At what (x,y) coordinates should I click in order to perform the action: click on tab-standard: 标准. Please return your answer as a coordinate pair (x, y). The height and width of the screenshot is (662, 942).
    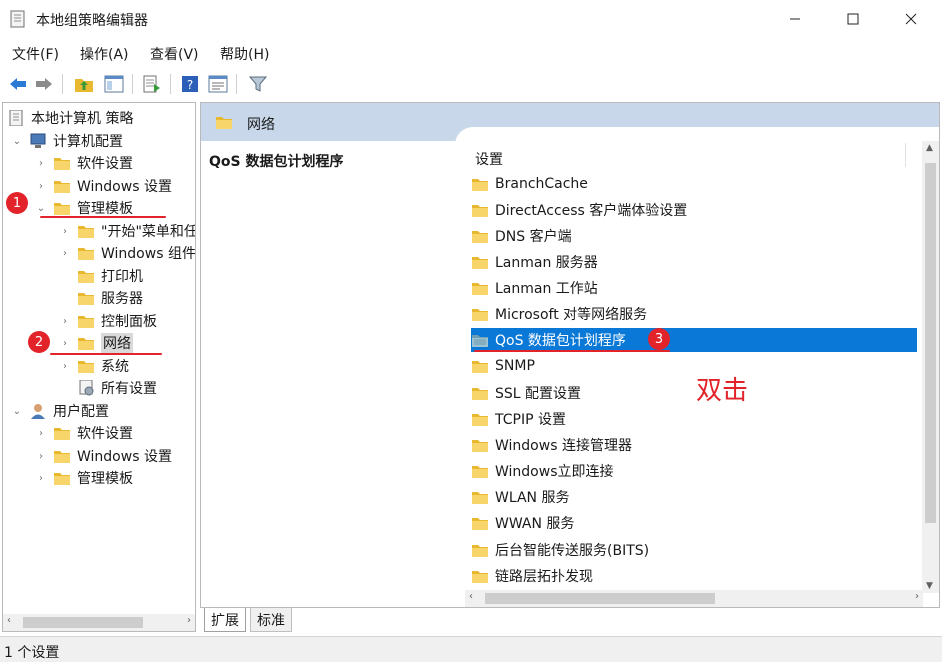
    Looking at the image, I should click on (271, 620).